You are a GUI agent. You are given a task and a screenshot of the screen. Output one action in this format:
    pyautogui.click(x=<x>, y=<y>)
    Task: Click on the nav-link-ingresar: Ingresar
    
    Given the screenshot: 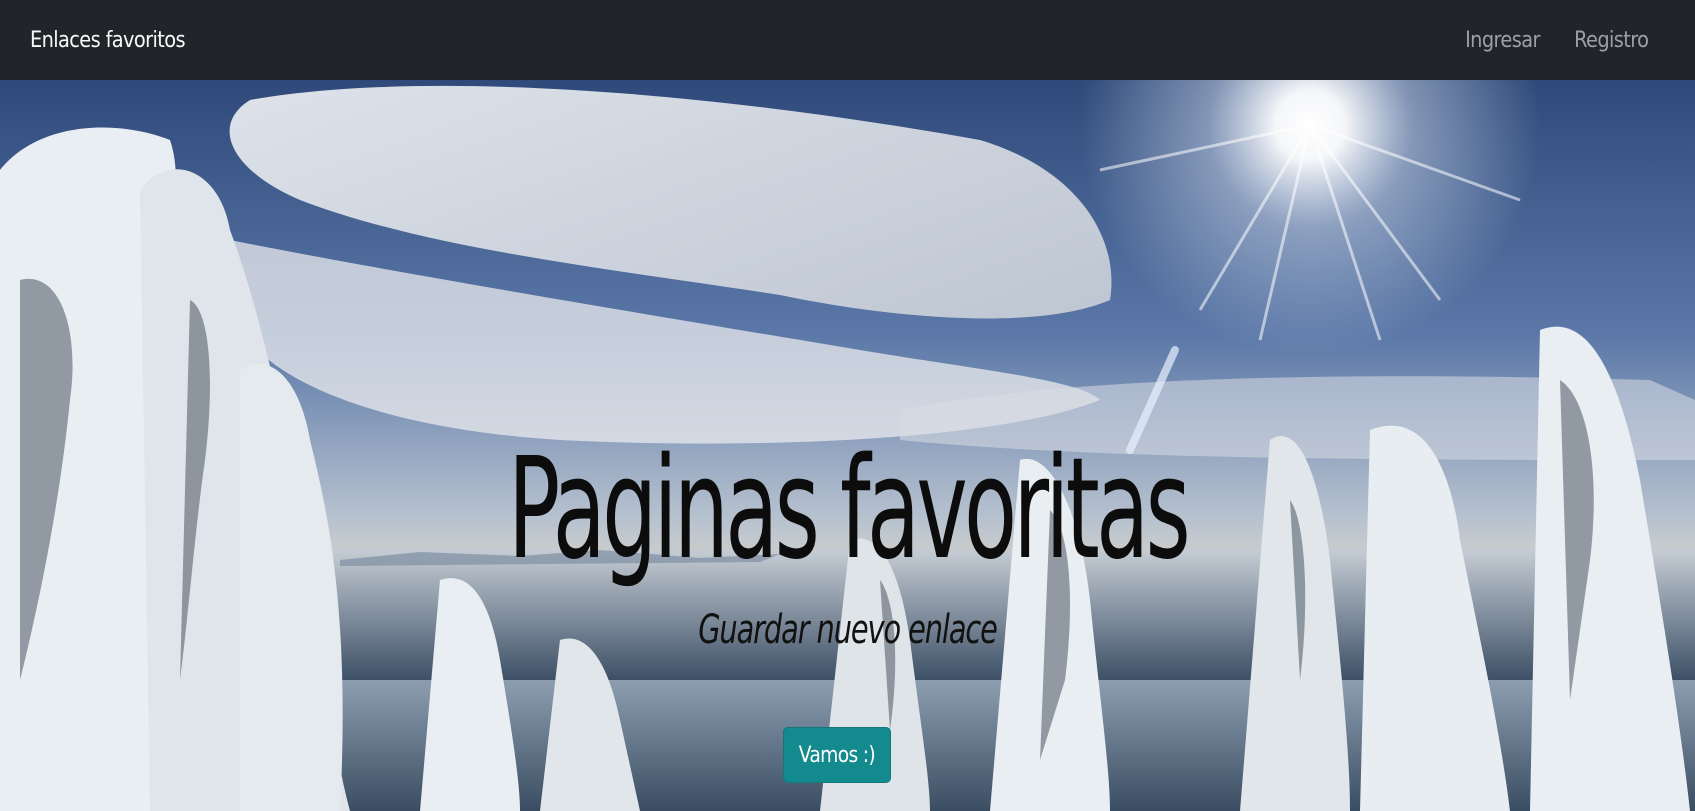 What is the action you would take?
    pyautogui.click(x=1502, y=40)
    